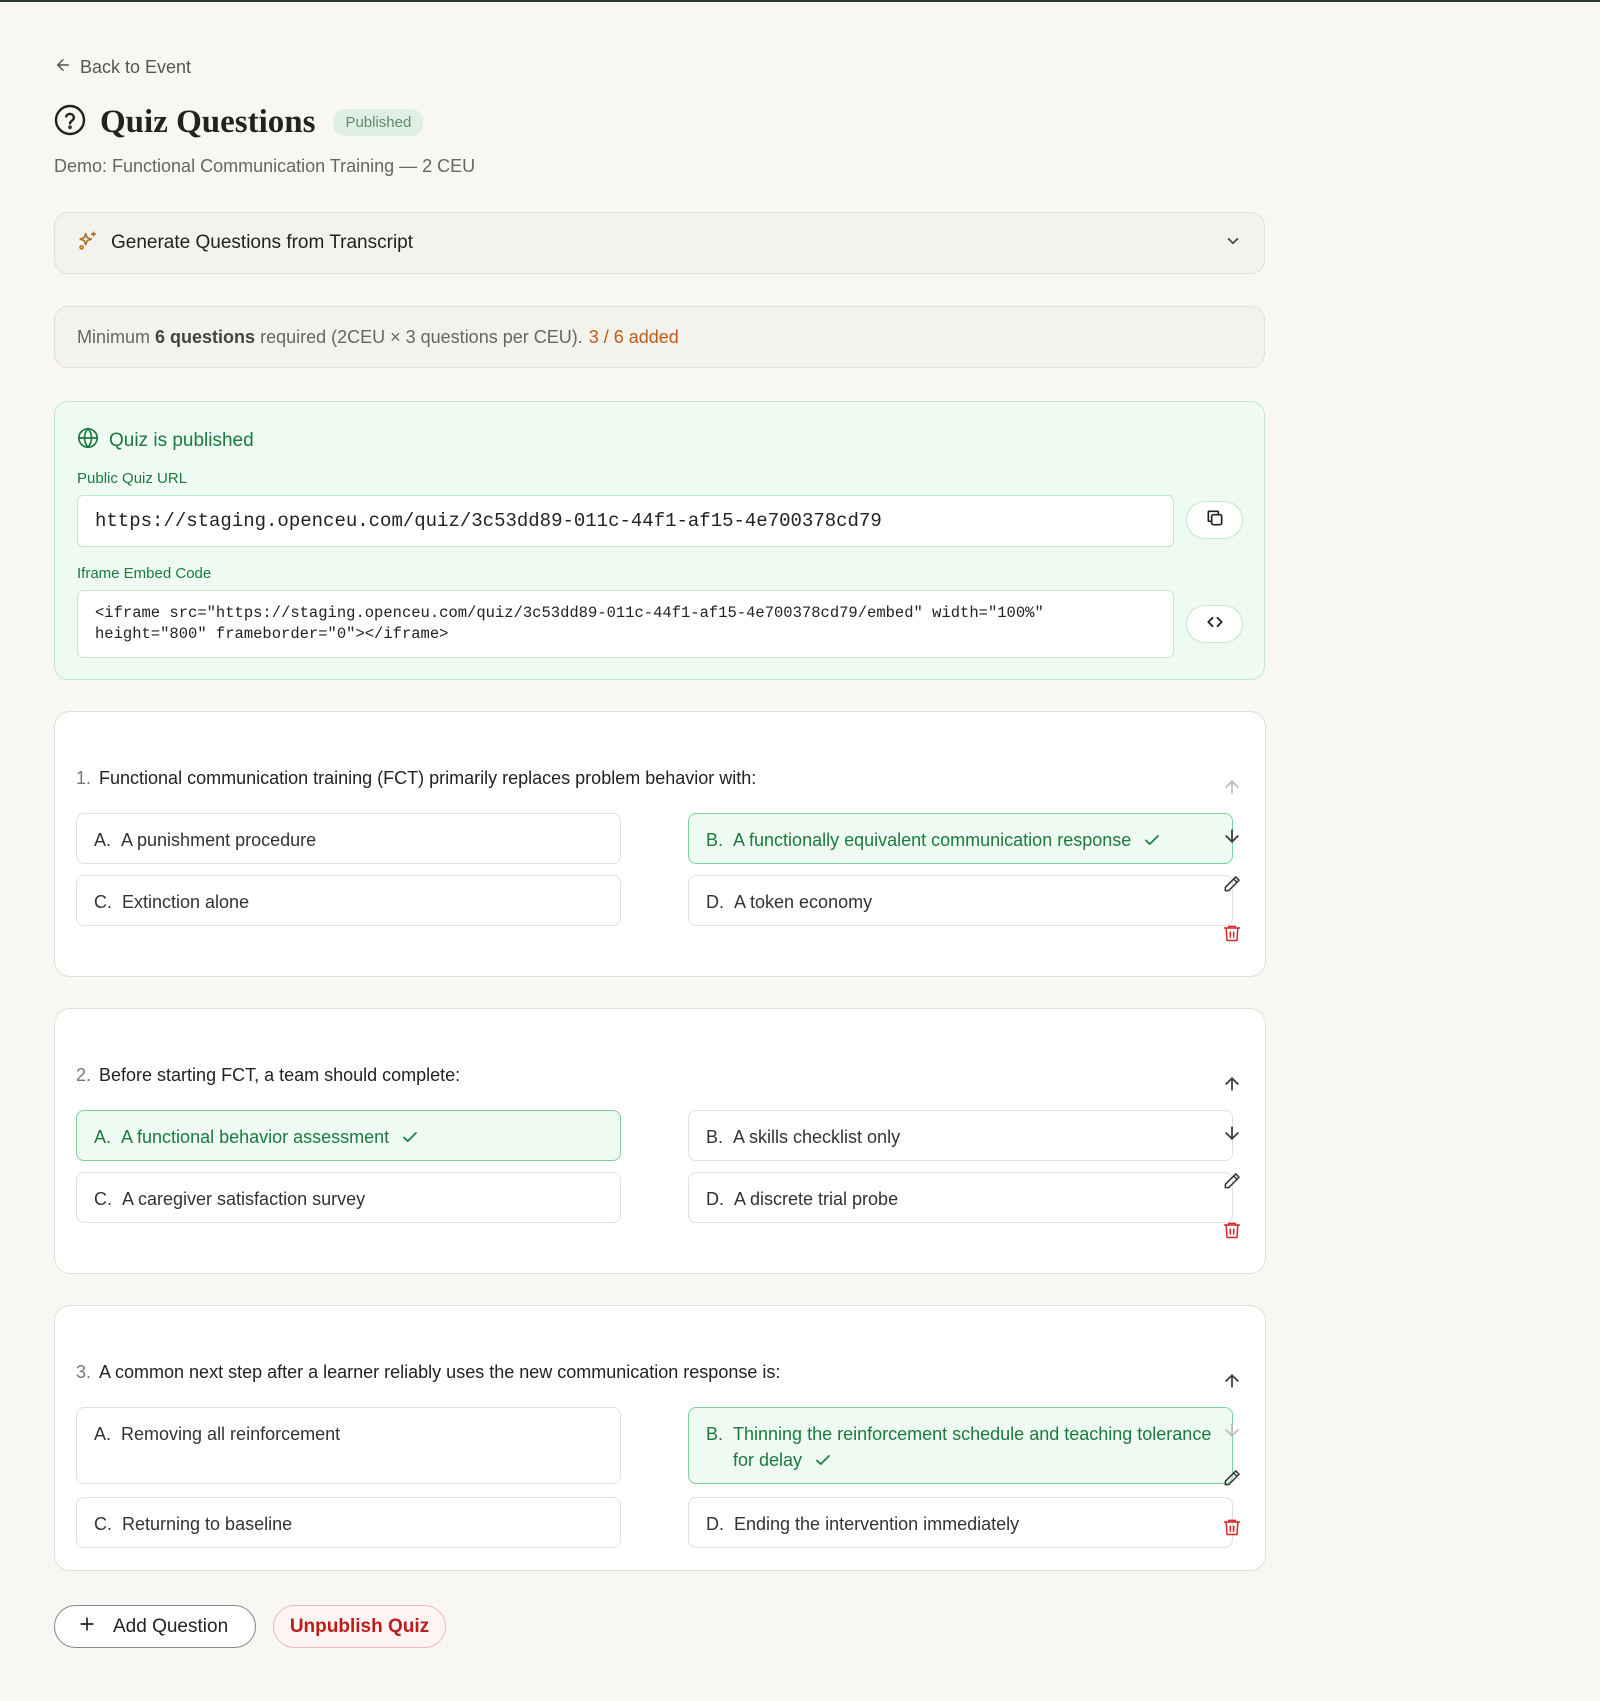 The width and height of the screenshot is (1600, 1701). Describe the element at coordinates (136, 67) in the screenshot. I see `back-label: Back to Event` at that location.